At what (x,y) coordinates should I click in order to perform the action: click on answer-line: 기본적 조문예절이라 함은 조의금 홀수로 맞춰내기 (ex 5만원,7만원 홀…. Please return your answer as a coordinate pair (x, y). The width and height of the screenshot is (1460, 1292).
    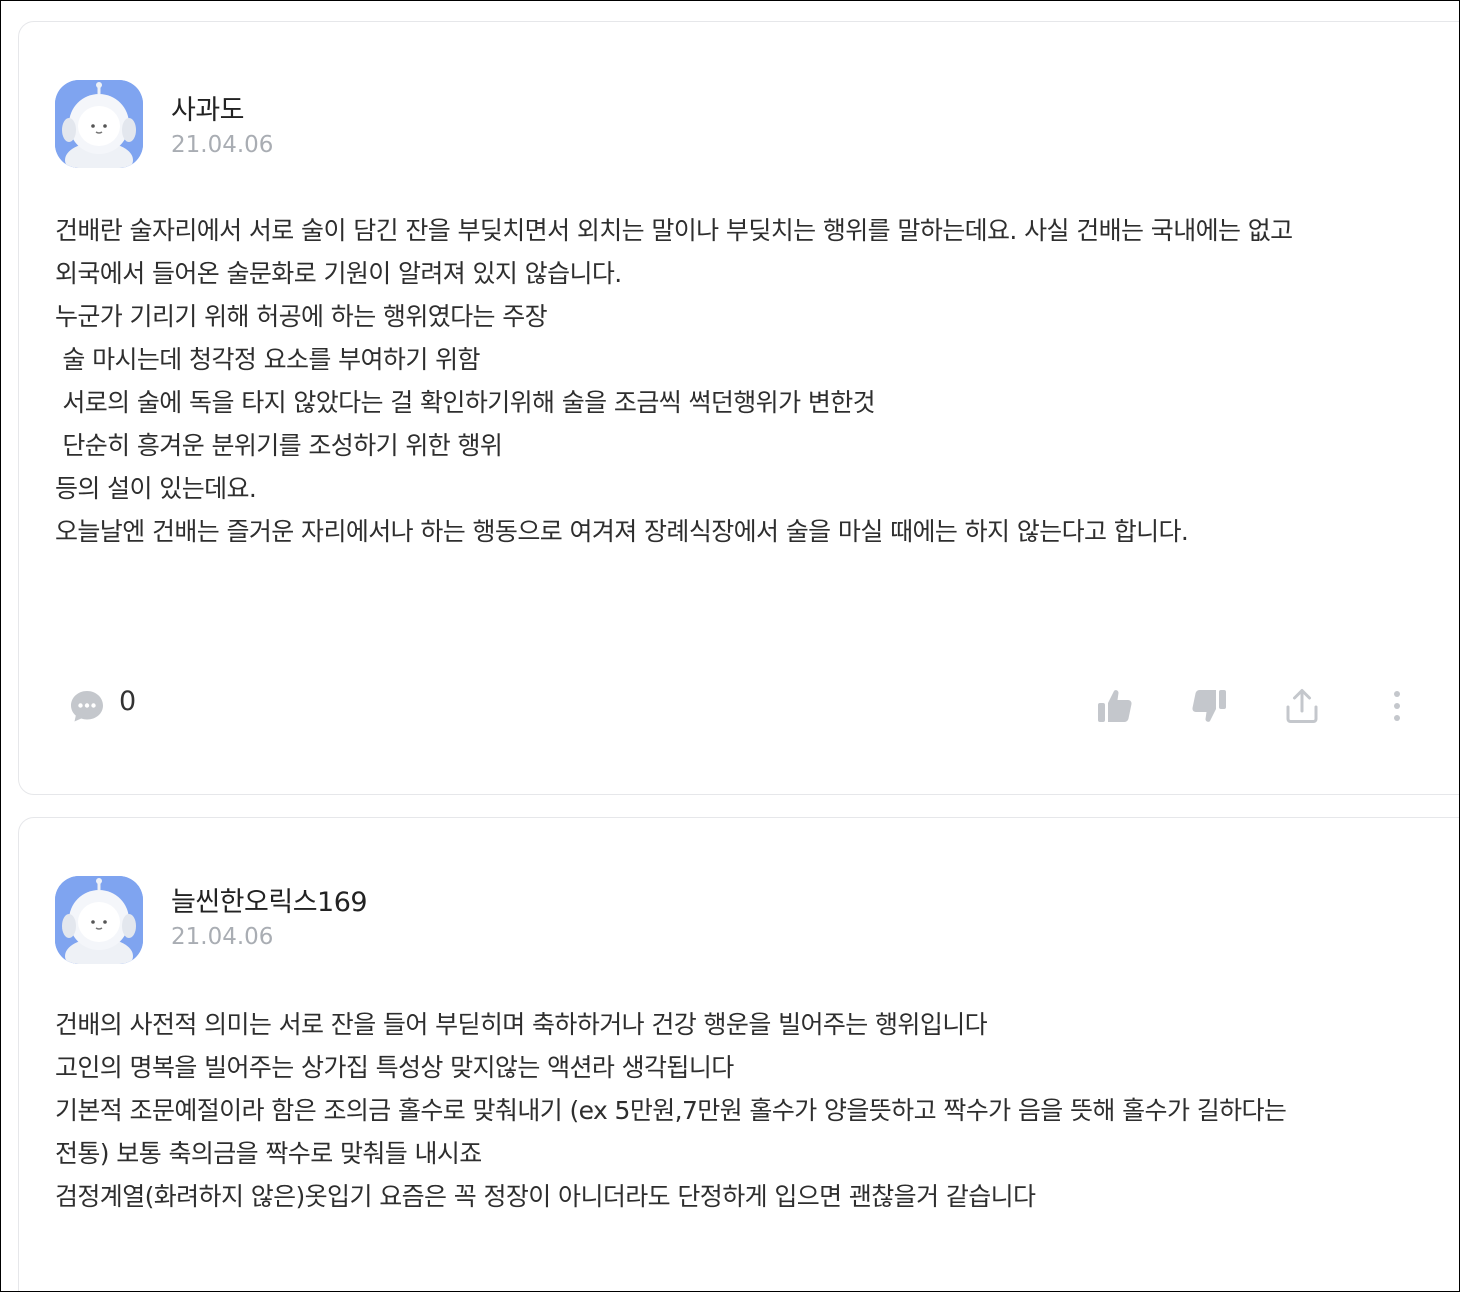
    Looking at the image, I should click on (671, 1110).